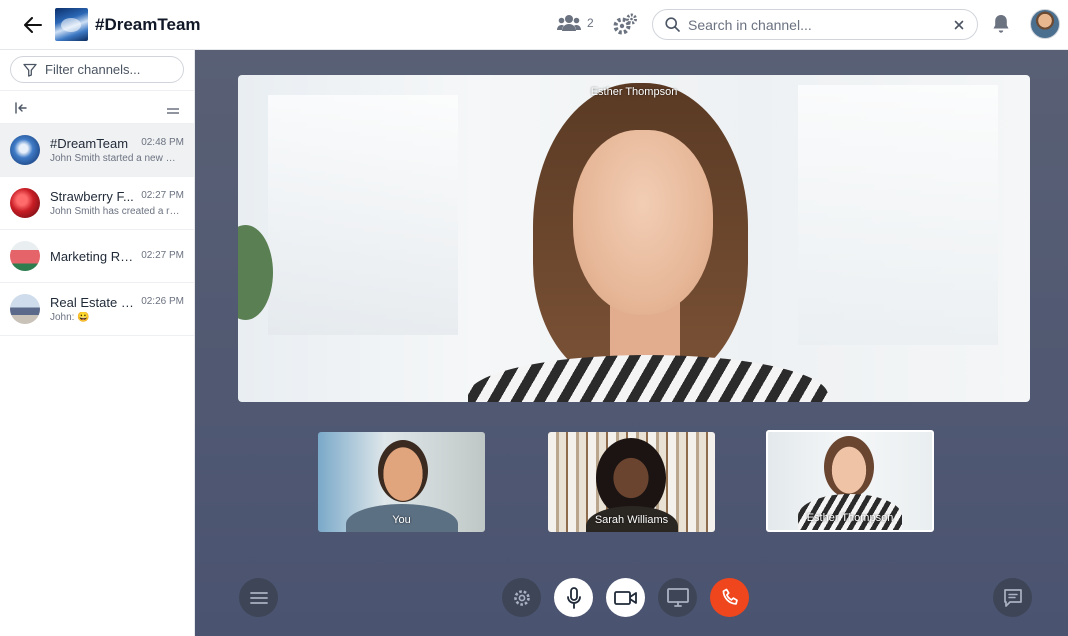  I want to click on channel-item-real-estate: Real Estate U... 02:26 PM John: 😀, so click(97, 309).